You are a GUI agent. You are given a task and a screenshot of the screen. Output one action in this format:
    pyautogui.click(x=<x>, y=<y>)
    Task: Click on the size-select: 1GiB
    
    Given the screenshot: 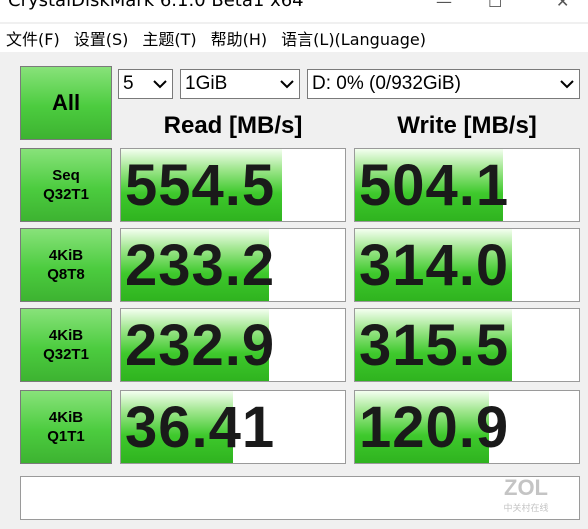 What is the action you would take?
    pyautogui.click(x=240, y=84)
    